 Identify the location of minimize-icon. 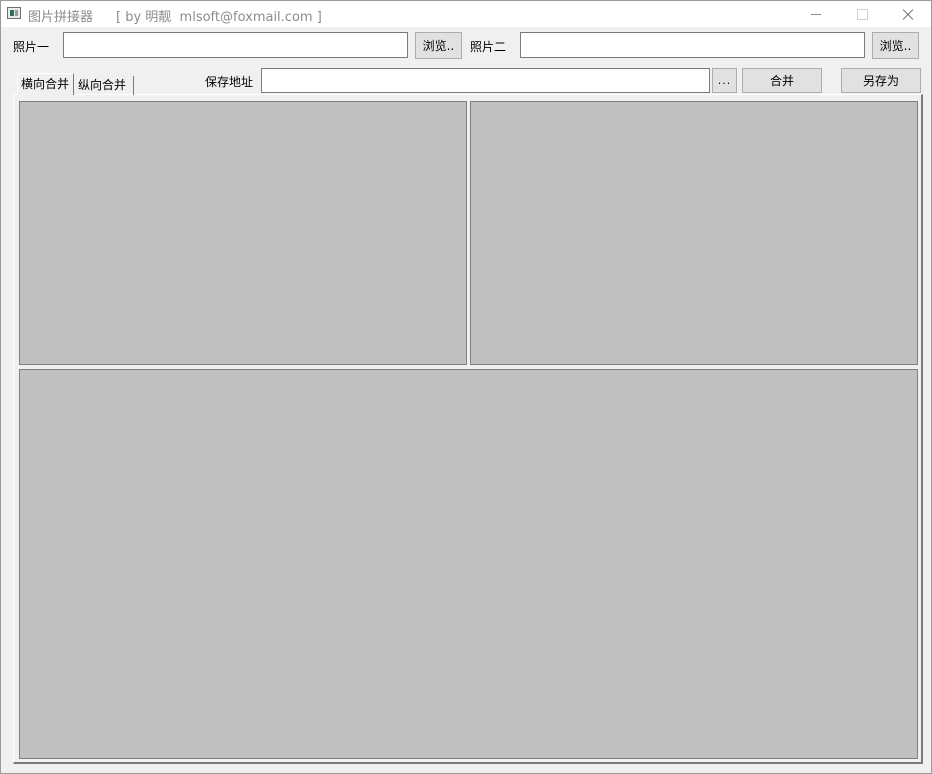
(816, 14).